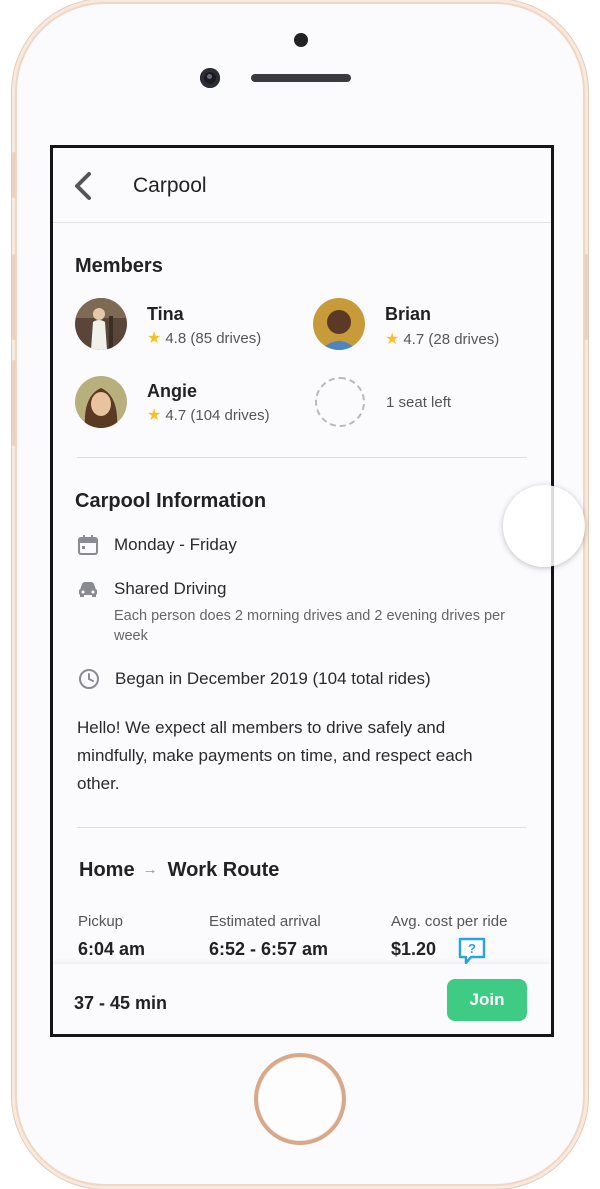 This screenshot has width=600, height=1189. Describe the element at coordinates (269, 949) in the screenshot. I see `arrival-value: 6:52 - 6:57 am` at that location.